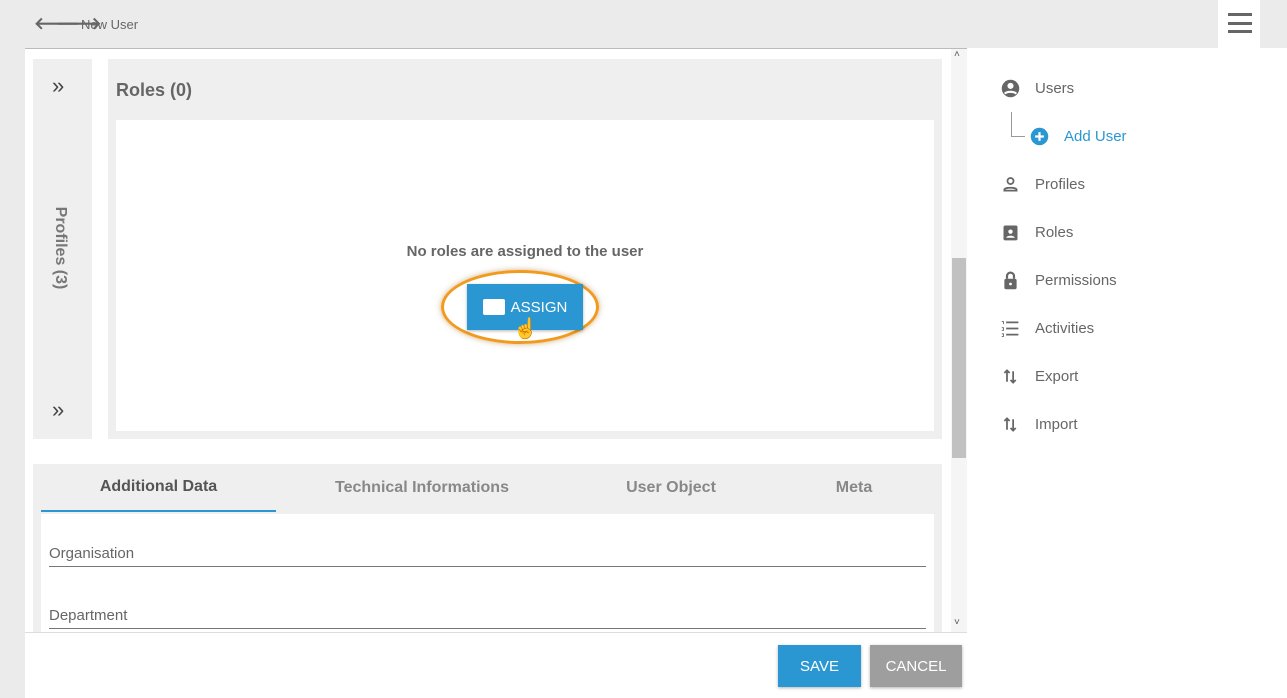 The image size is (1287, 698). What do you see at coordinates (493, 307) in the screenshot?
I see `folder-icon` at bounding box center [493, 307].